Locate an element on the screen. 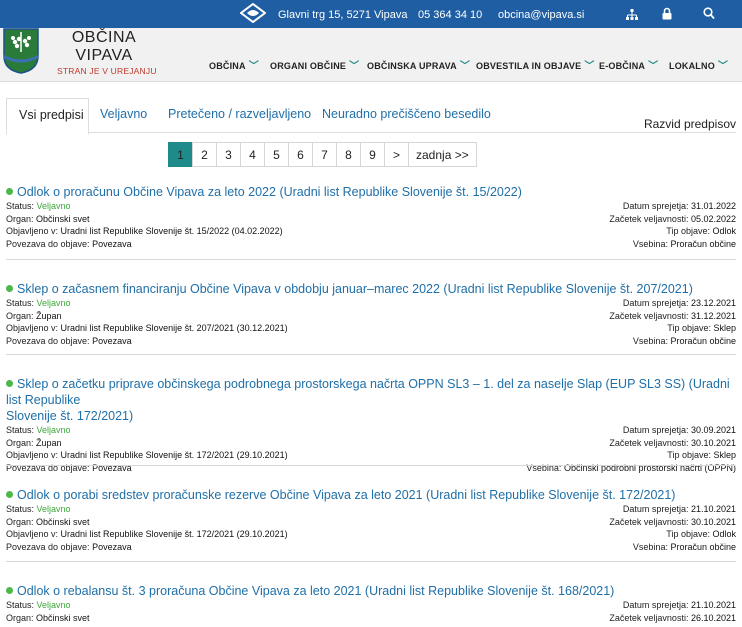 This screenshot has width=742, height=627. nav-lokalno: LOKALNO ﹀ is located at coordinates (698, 64).